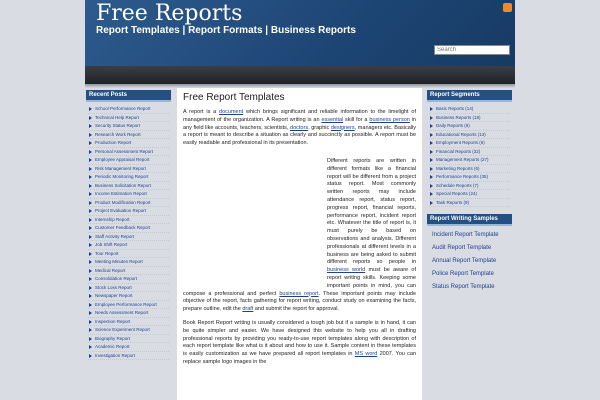 This screenshot has height=400, width=600. What do you see at coordinates (469, 177) in the screenshot?
I see `report-segment-link: Performance Reports (35)` at bounding box center [469, 177].